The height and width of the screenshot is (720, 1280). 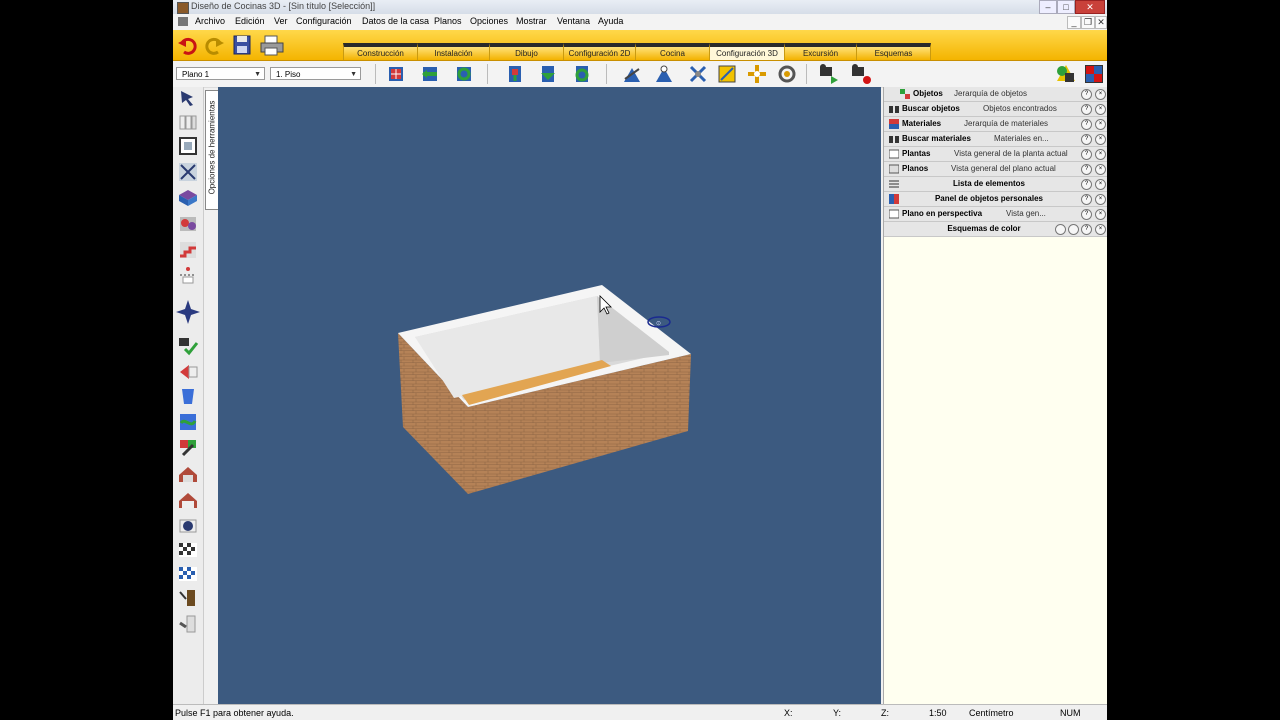 I want to click on door-tool-icon, so click(x=188, y=598).